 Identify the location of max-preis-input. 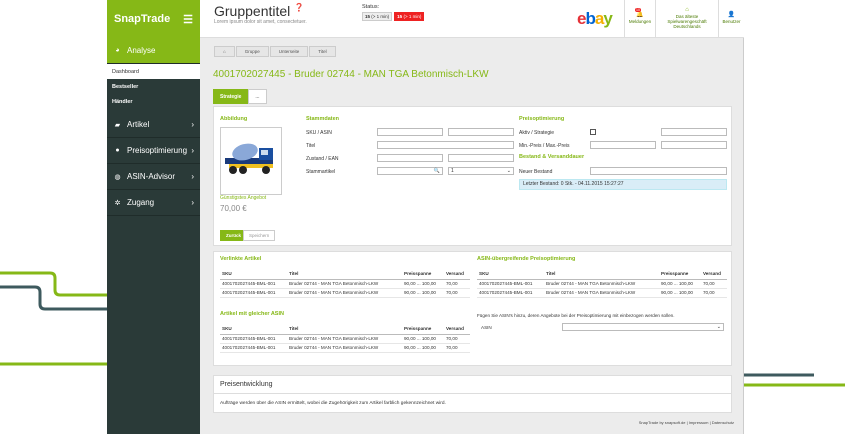
(694, 145).